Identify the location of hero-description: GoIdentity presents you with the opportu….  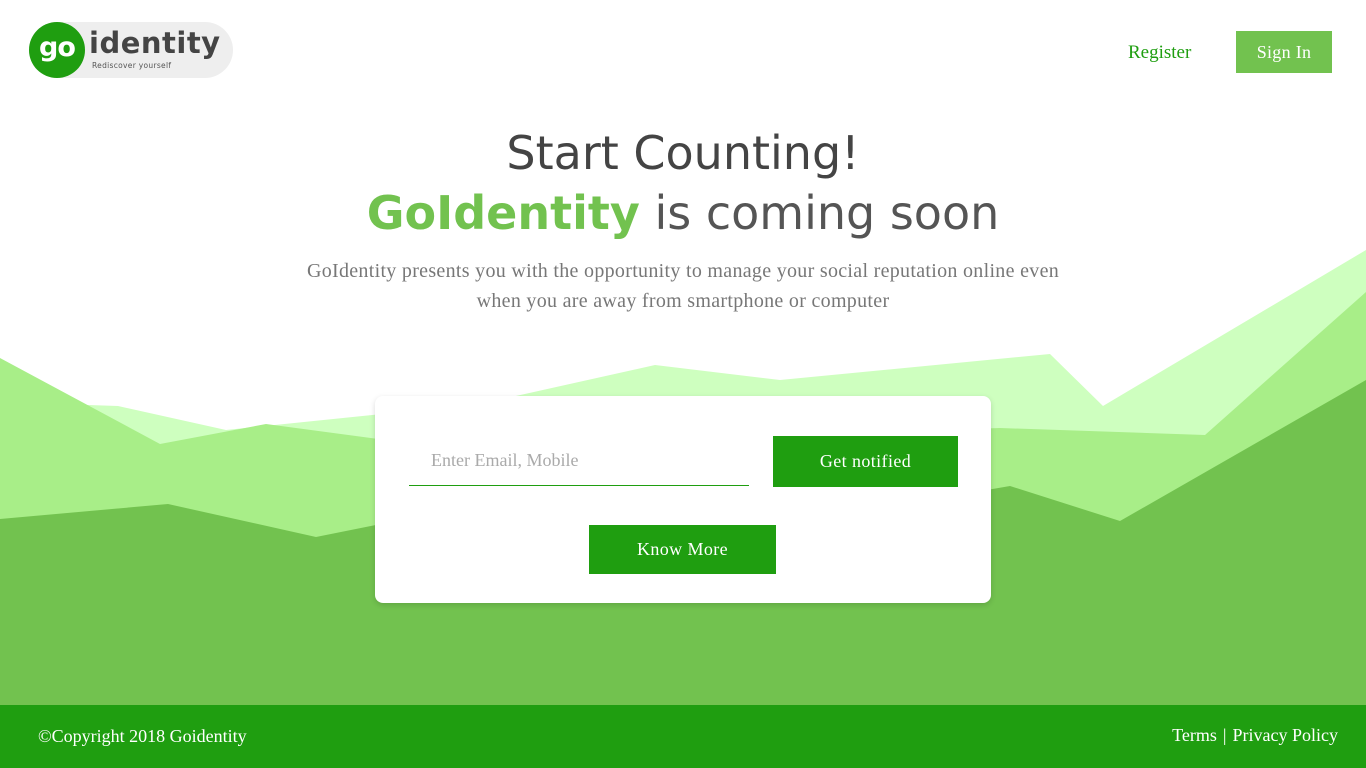
(683, 286).